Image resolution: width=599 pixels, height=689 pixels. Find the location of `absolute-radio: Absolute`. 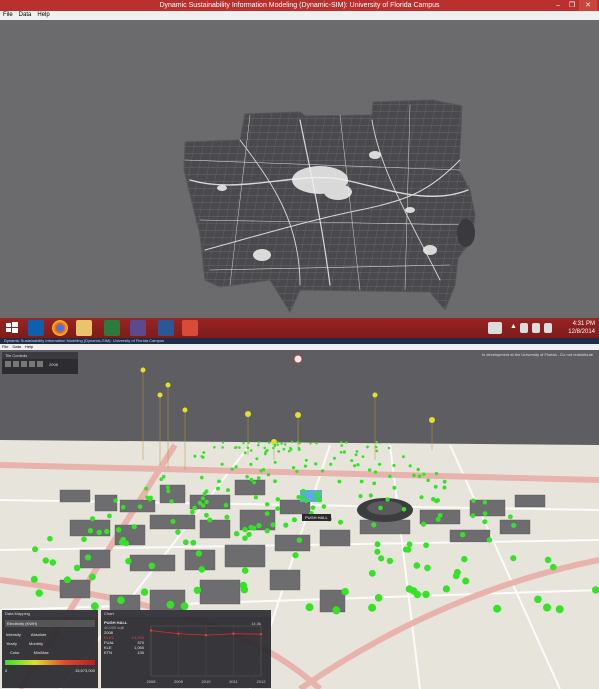

absolute-radio: Absolute is located at coordinates (39, 634).